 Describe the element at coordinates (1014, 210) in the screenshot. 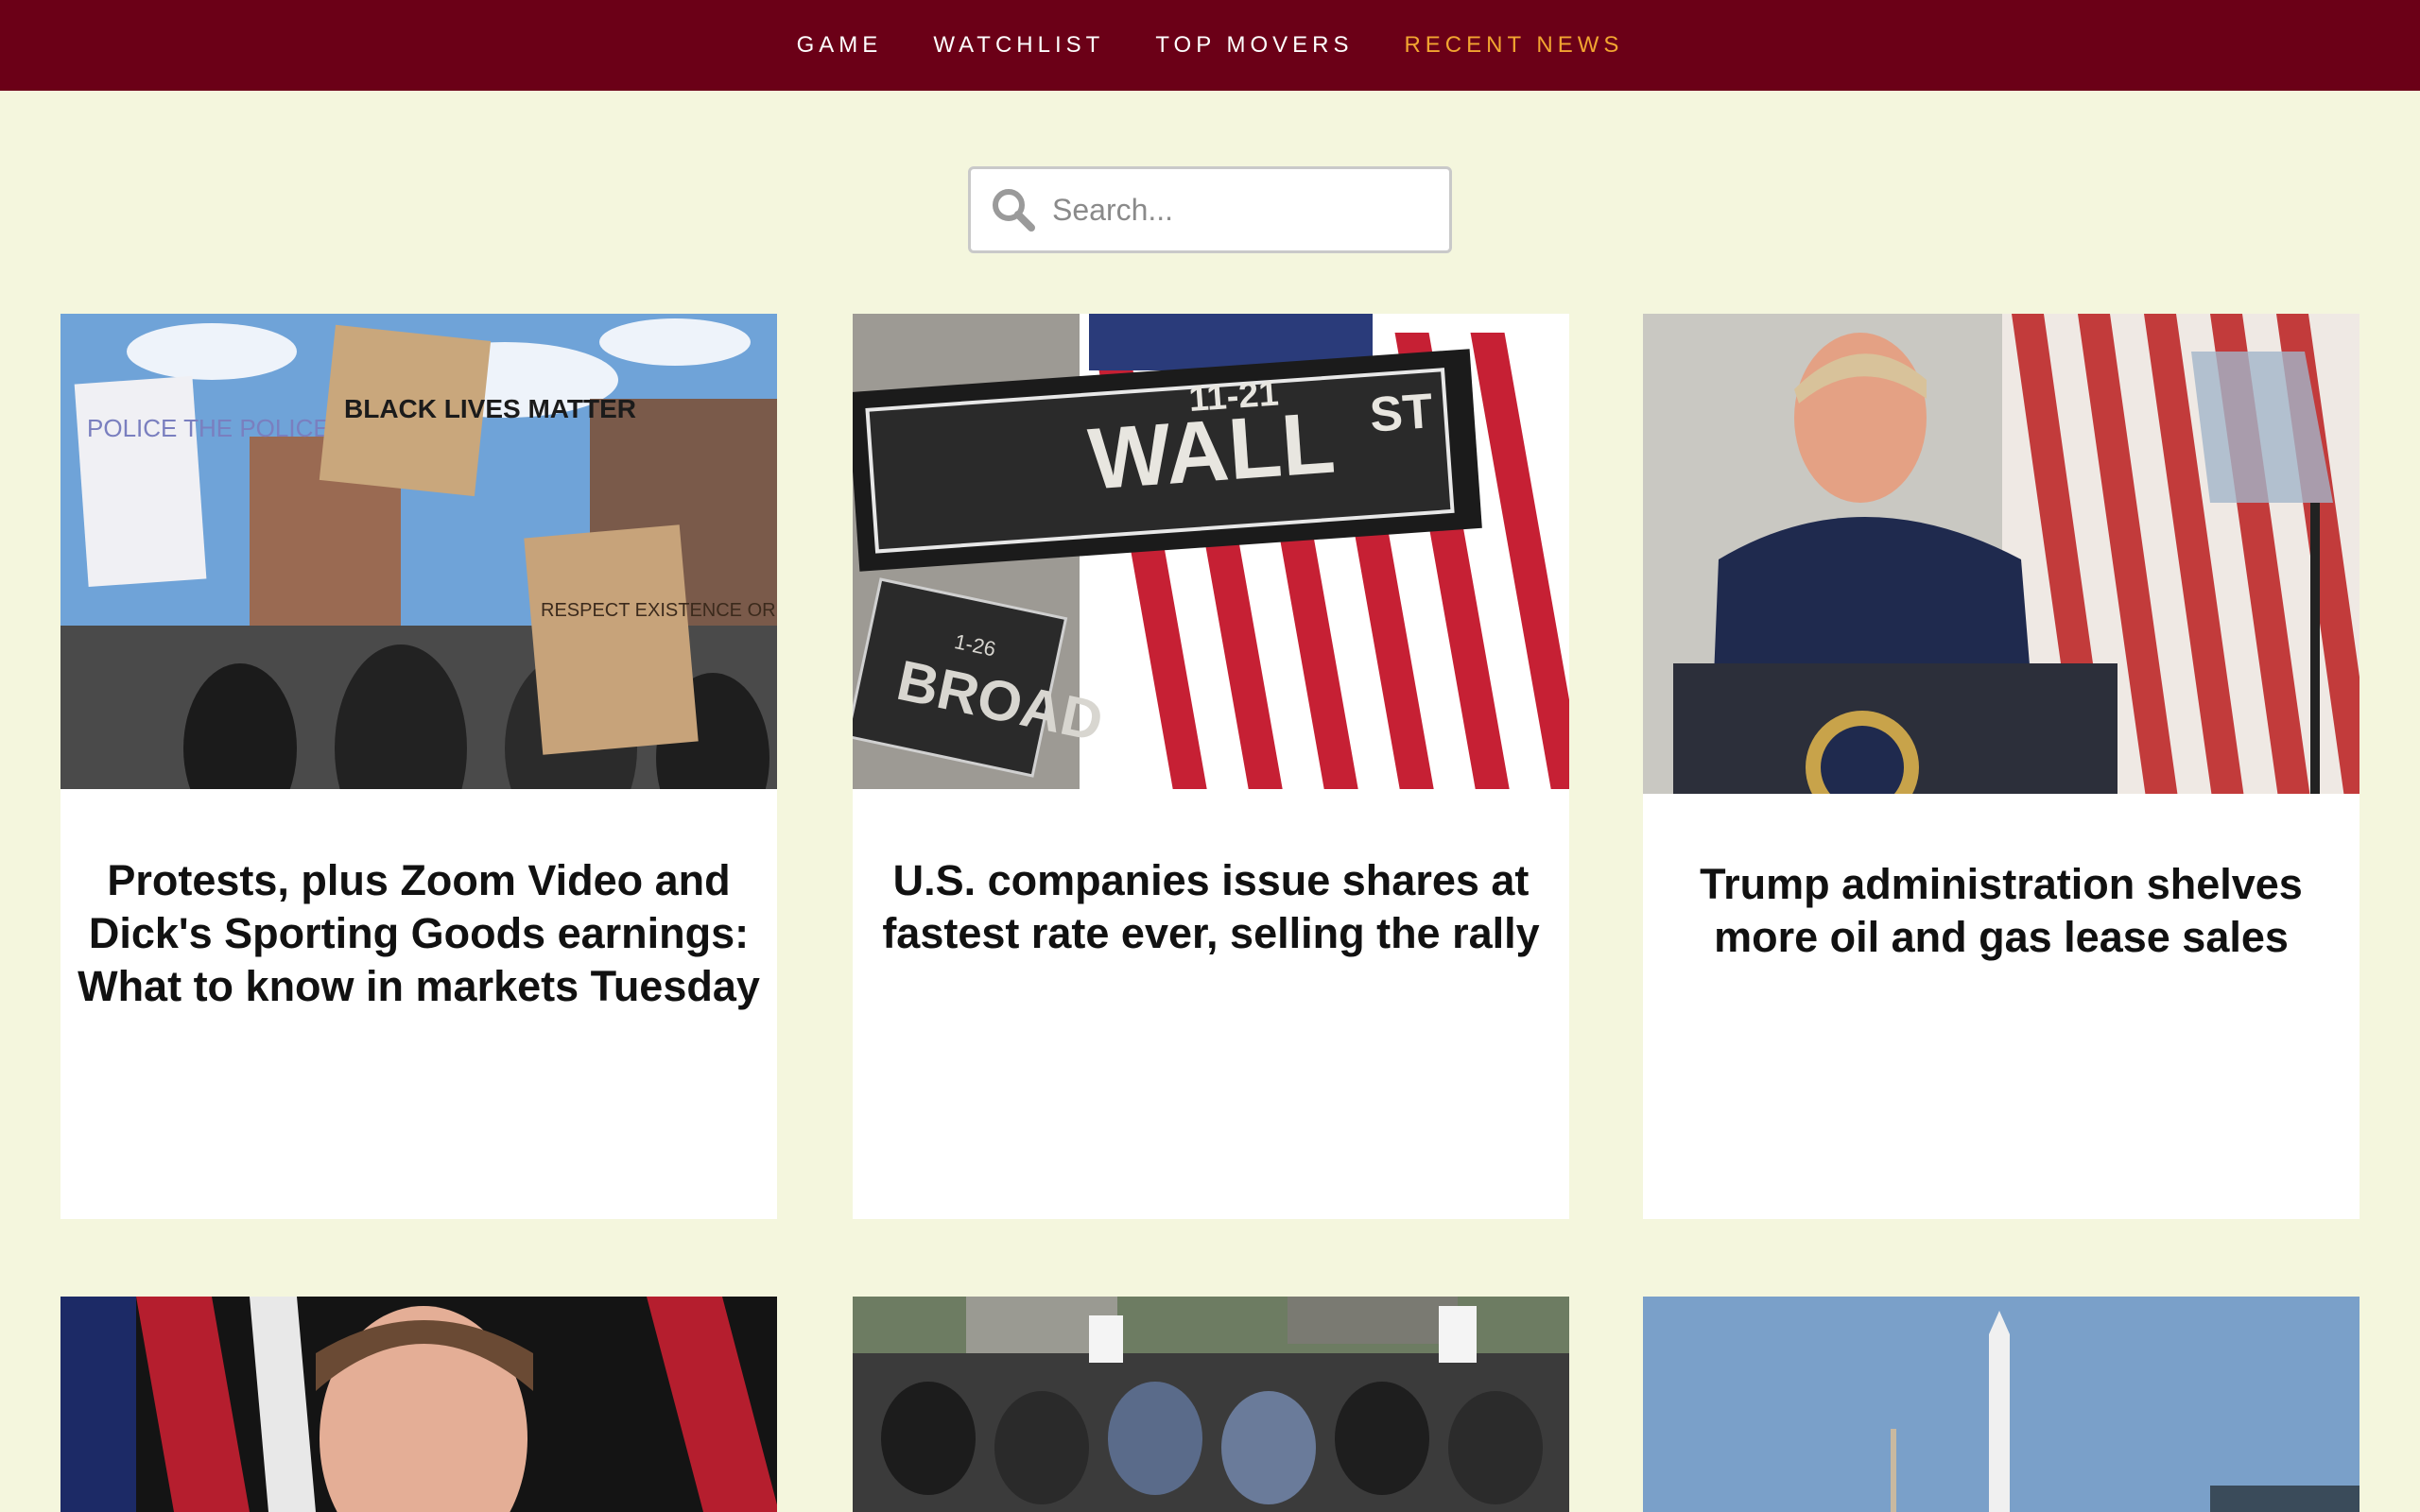

I see `search-icon` at that location.